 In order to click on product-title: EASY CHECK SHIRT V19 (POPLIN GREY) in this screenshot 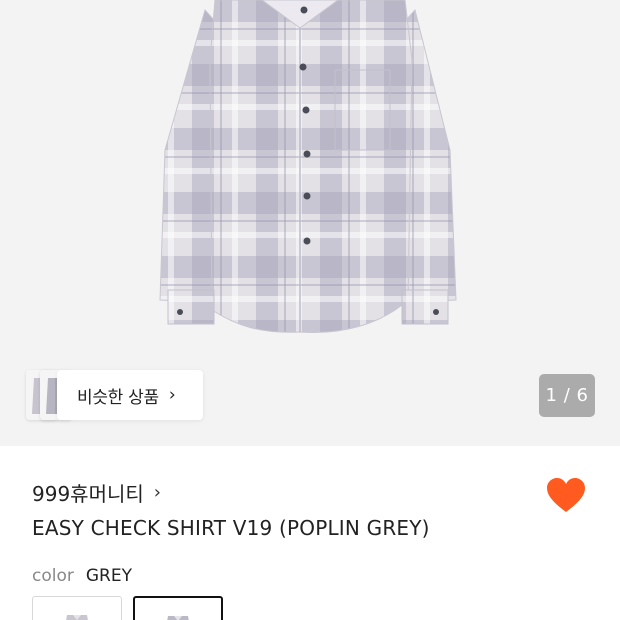, I will do `click(231, 528)`.